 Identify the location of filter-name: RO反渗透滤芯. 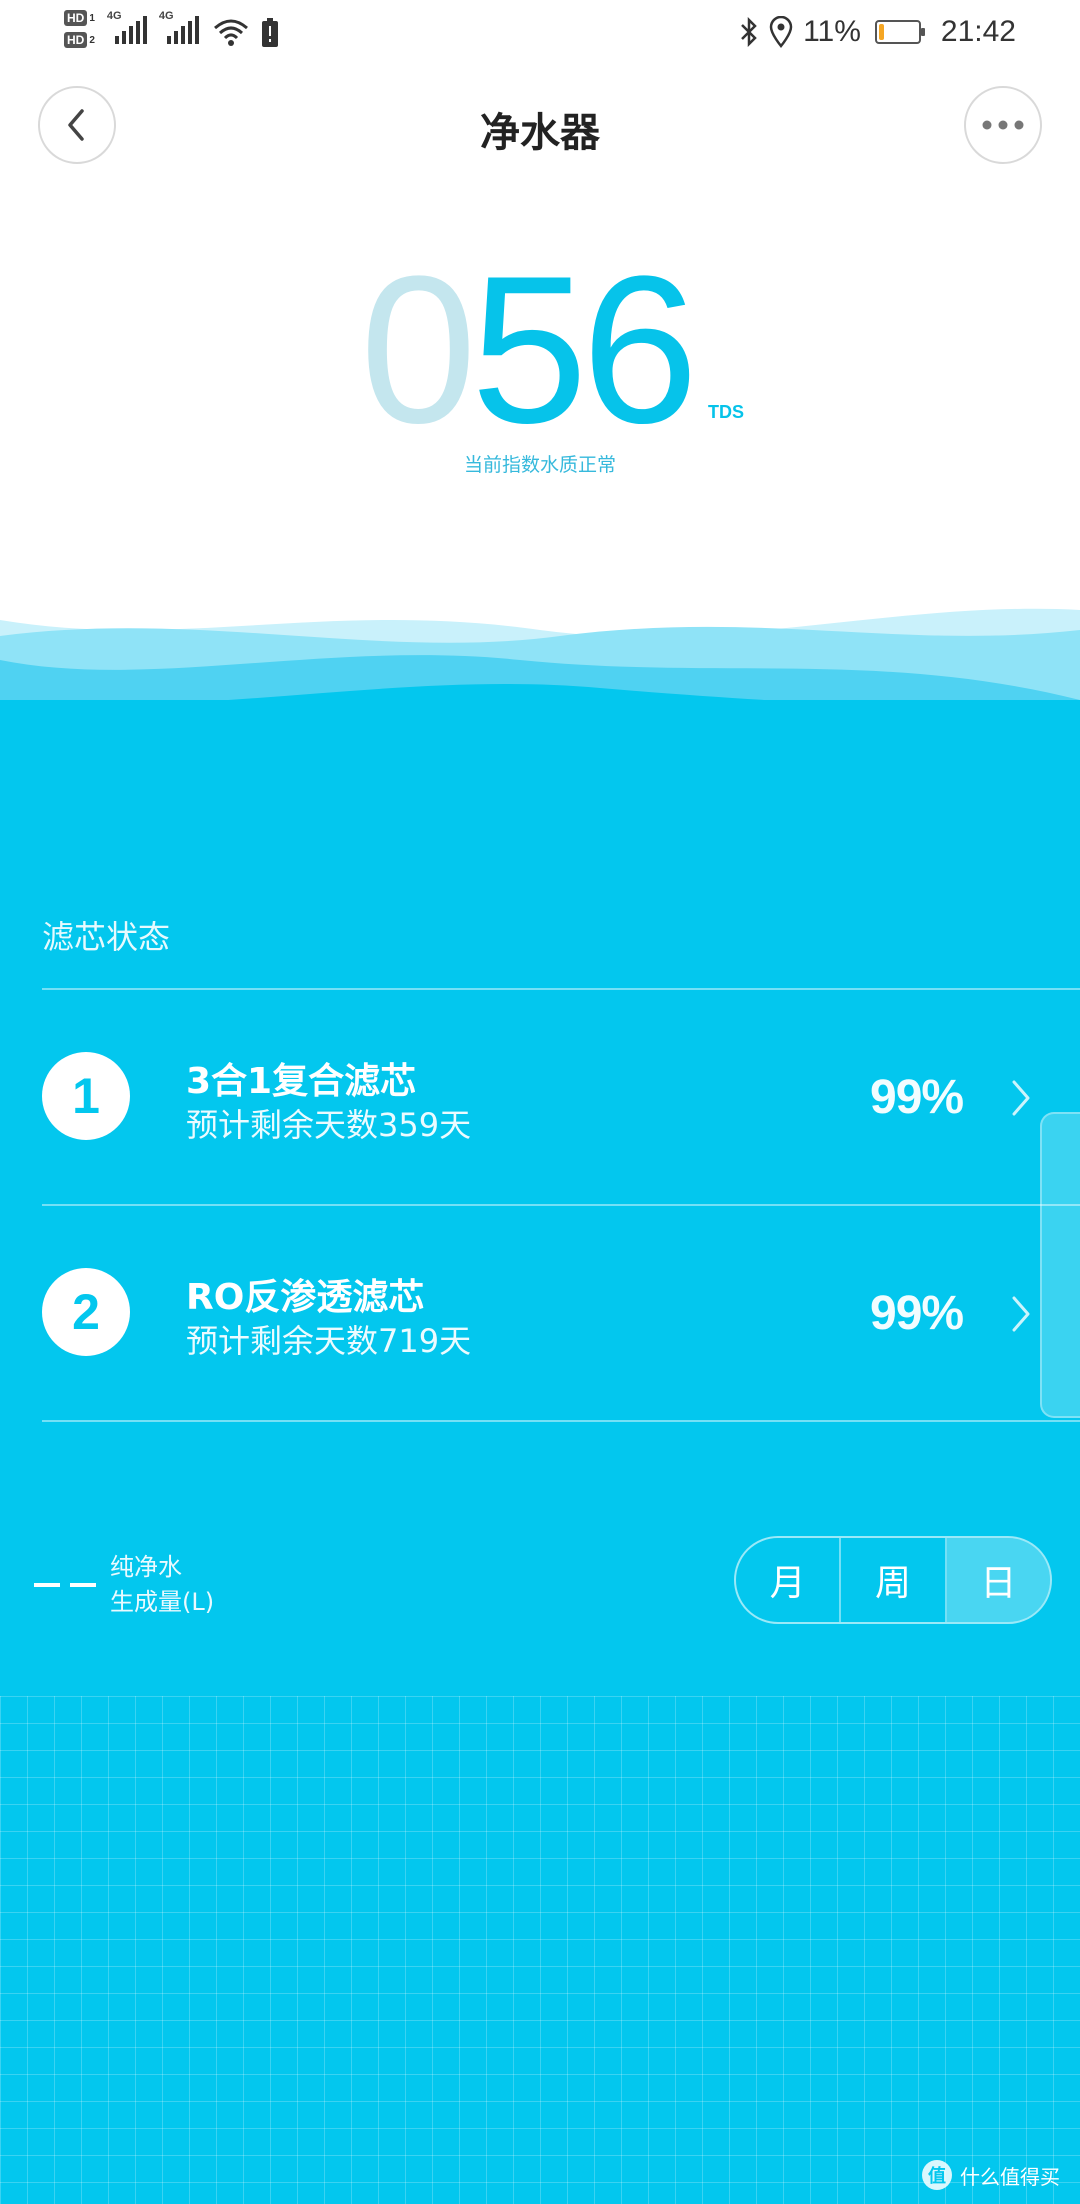
(305, 1297).